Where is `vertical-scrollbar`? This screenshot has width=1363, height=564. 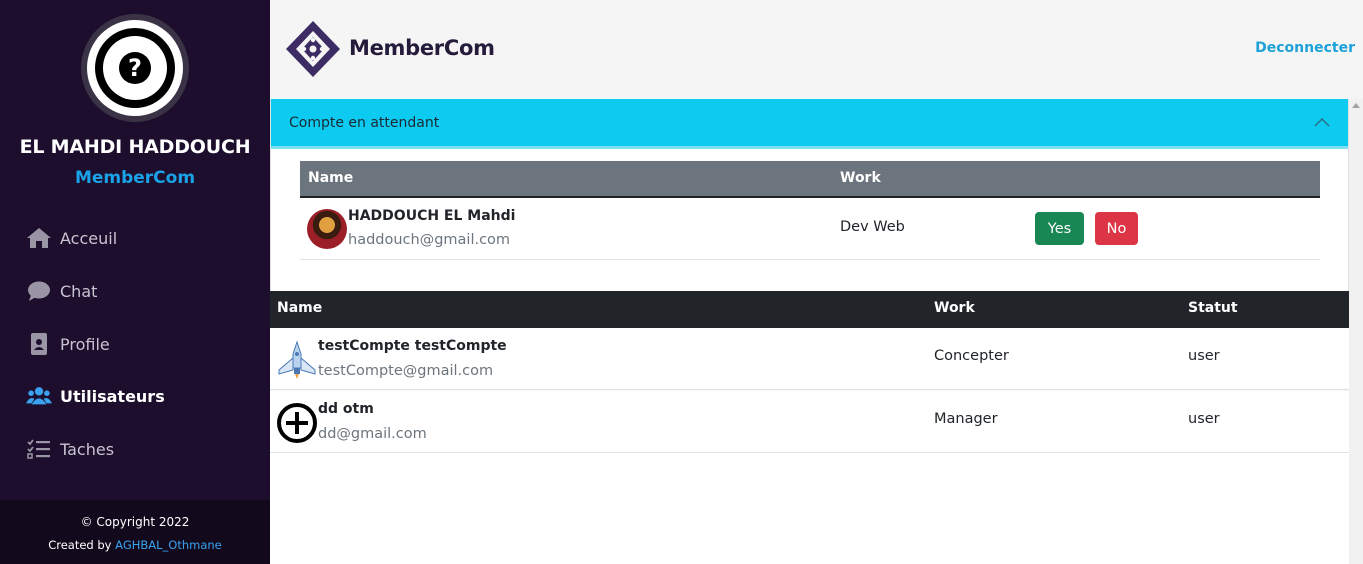
vertical-scrollbar is located at coordinates (1356, 331).